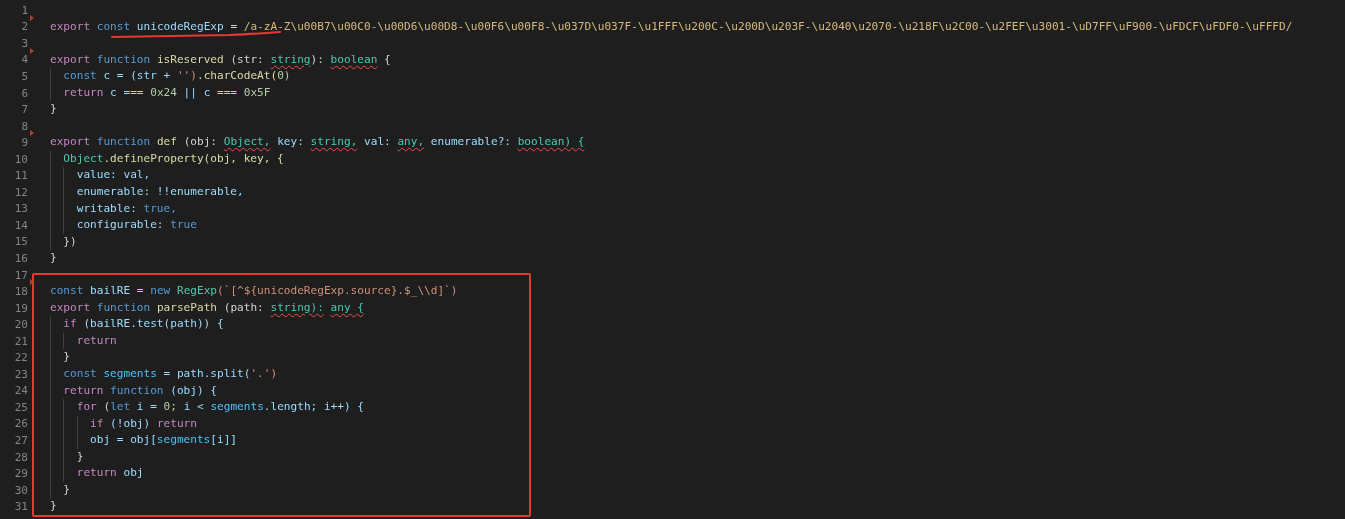 The height and width of the screenshot is (519, 1345). Describe the element at coordinates (21, 308) in the screenshot. I see `line-number: 19` at that location.